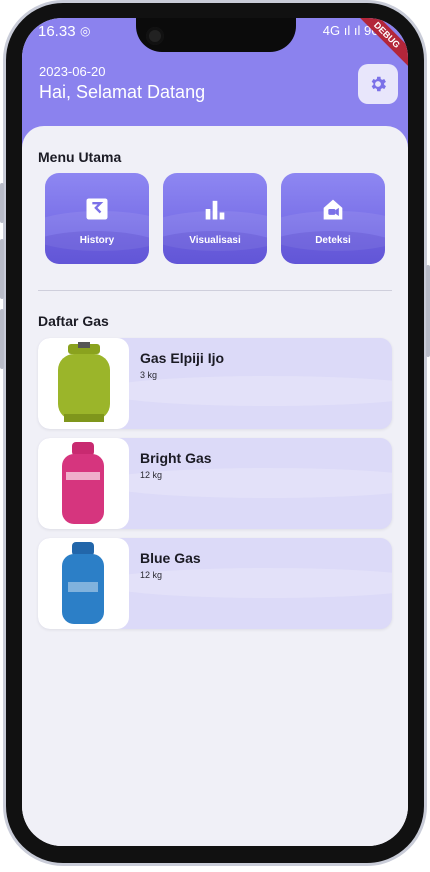 This screenshot has height=872, width=430. What do you see at coordinates (97, 209) in the screenshot?
I see `history-icon` at bounding box center [97, 209].